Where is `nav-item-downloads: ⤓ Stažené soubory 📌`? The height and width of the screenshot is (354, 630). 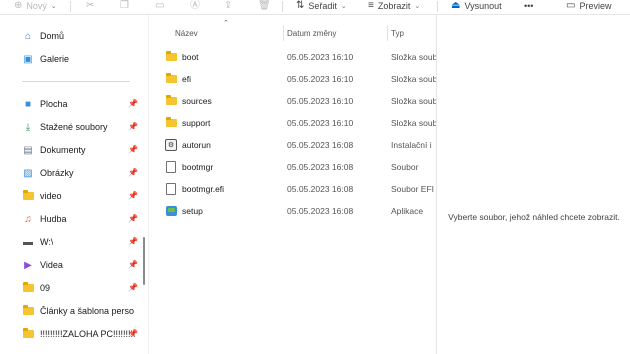 nav-item-downloads: ⤓ Stažené soubory 📌 is located at coordinates (81, 127).